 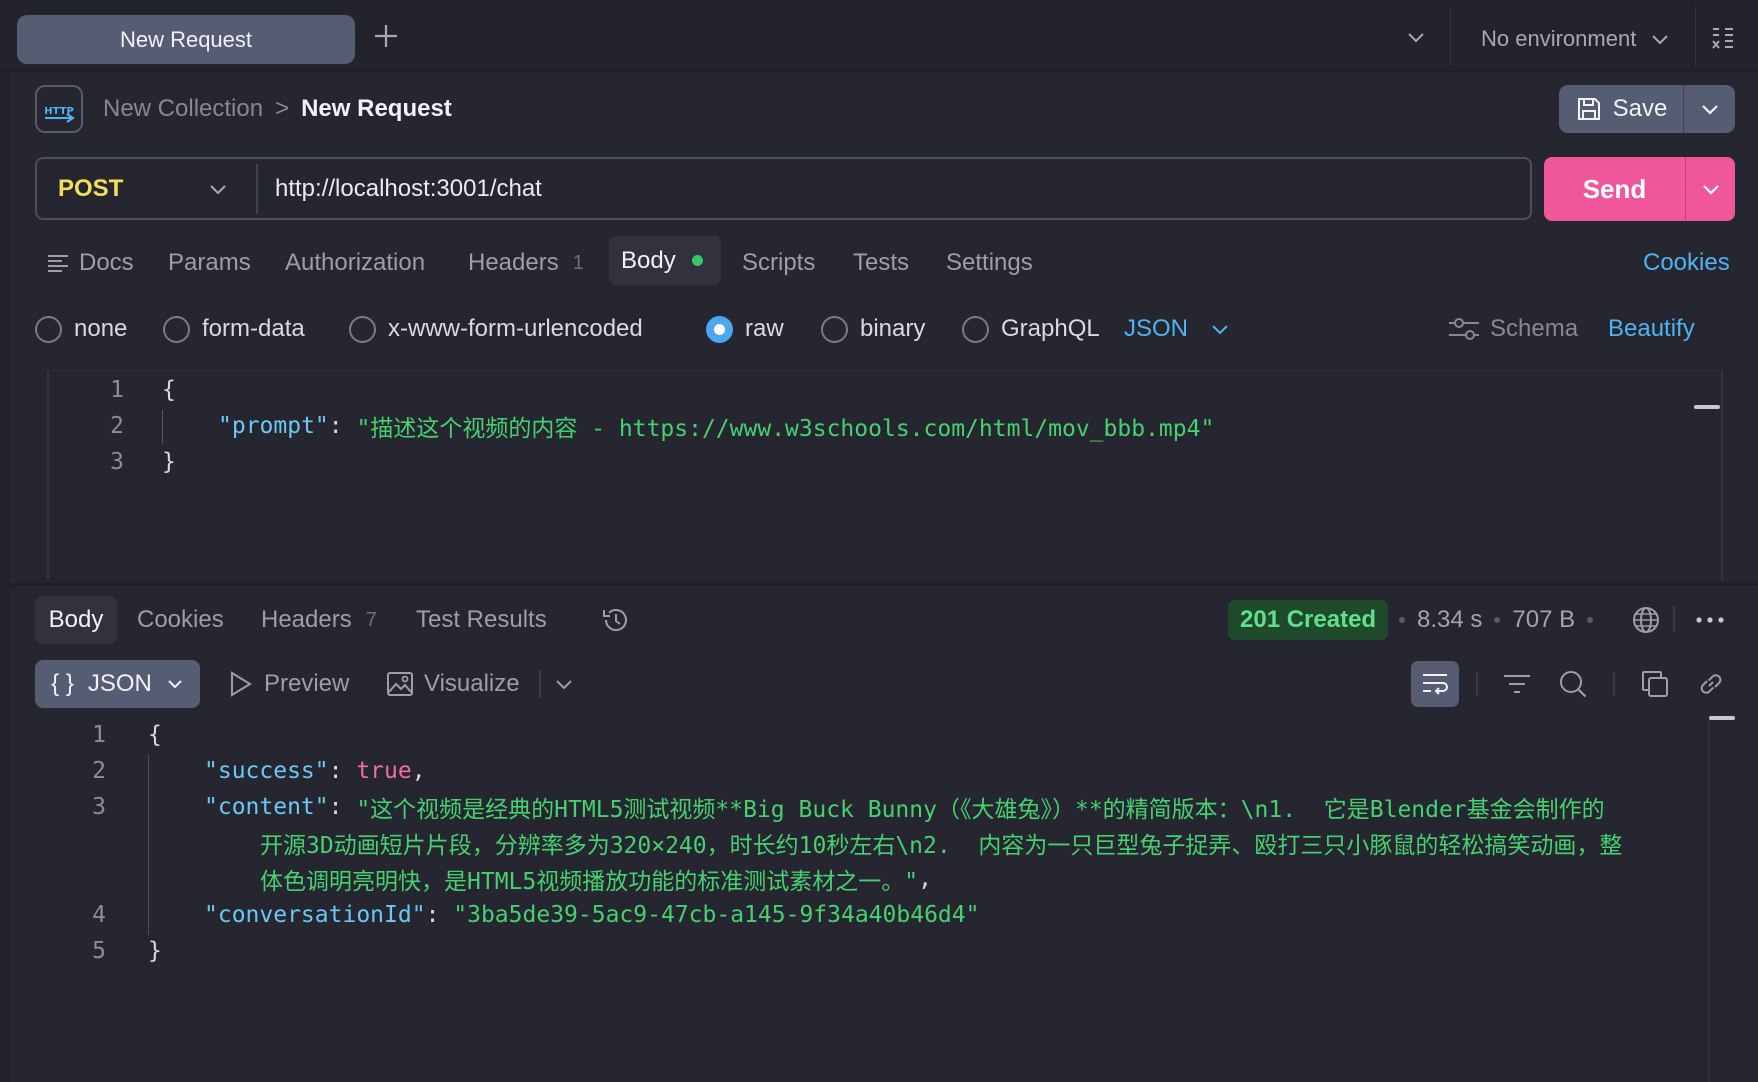 What do you see at coordinates (1651, 329) in the screenshot?
I see `beautify-button: Beautify` at bounding box center [1651, 329].